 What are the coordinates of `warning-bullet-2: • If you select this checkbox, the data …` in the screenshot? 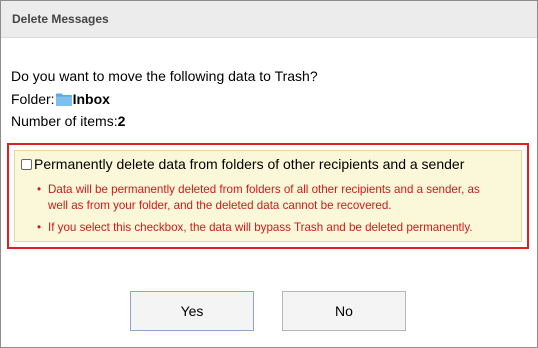 It's located at (276, 228).